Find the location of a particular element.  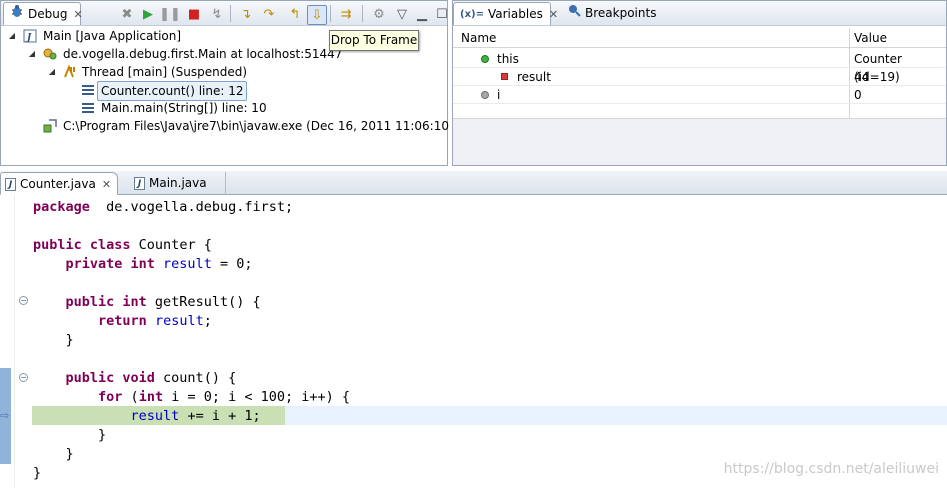

tab-counter-java-label: Counter.java is located at coordinates (58, 184).